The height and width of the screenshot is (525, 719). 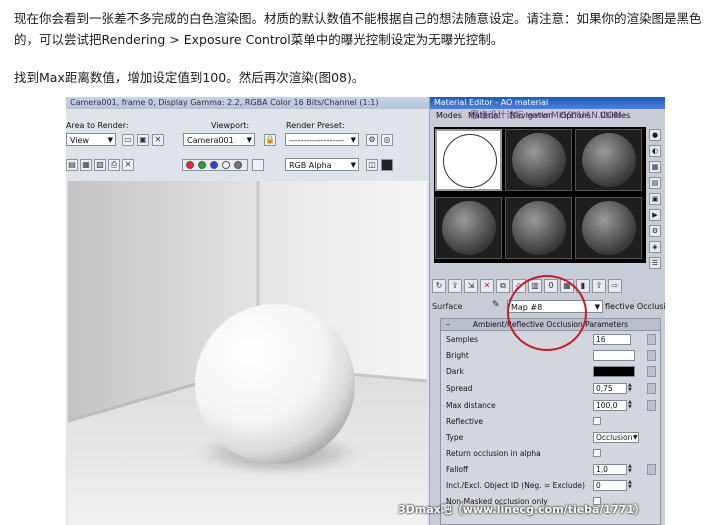 I want to click on spread-map-button, so click(x=651, y=388).